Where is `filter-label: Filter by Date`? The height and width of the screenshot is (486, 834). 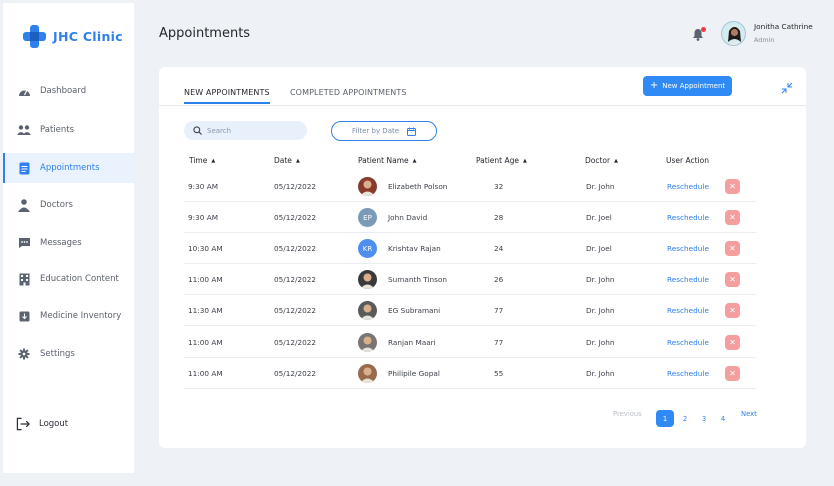 filter-label: Filter by Date is located at coordinates (375, 131).